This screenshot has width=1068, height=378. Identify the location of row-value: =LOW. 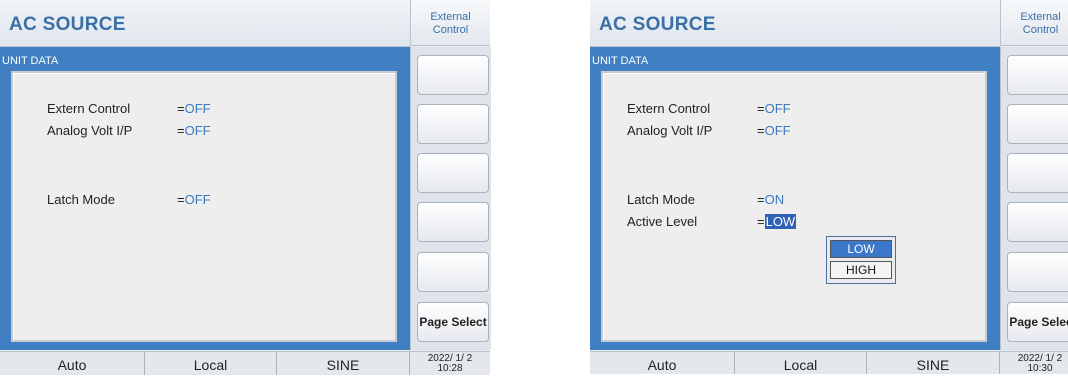
(777, 221).